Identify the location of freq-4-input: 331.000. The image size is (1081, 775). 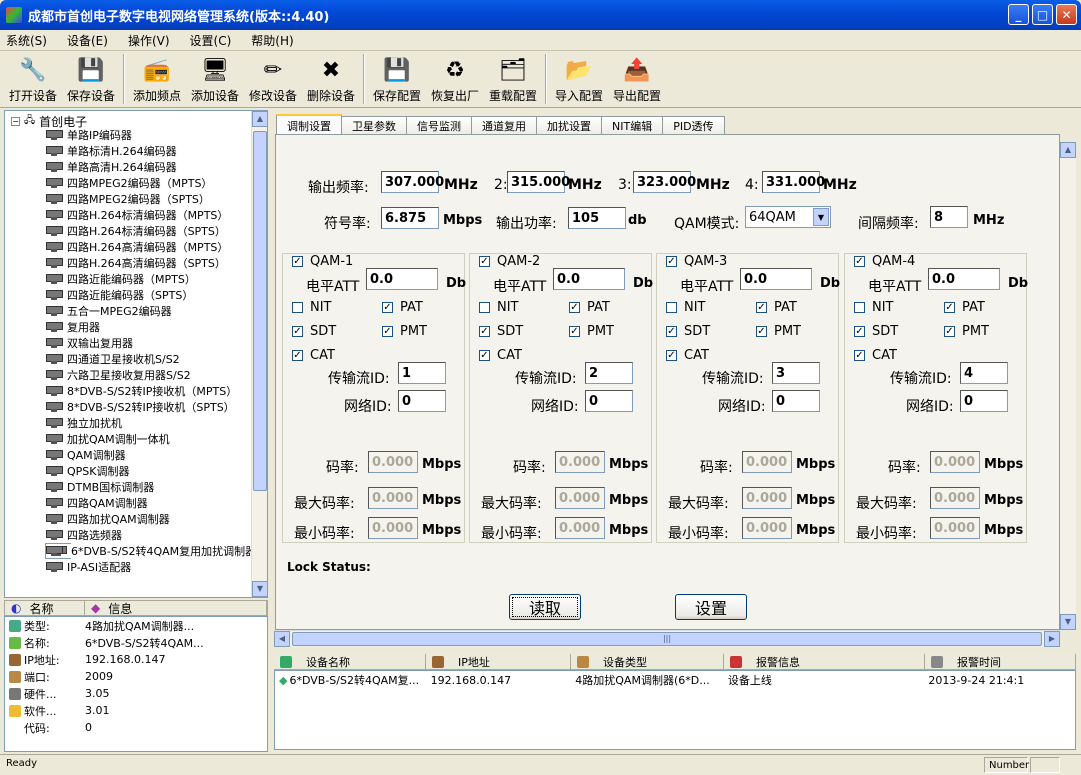
(793, 182).